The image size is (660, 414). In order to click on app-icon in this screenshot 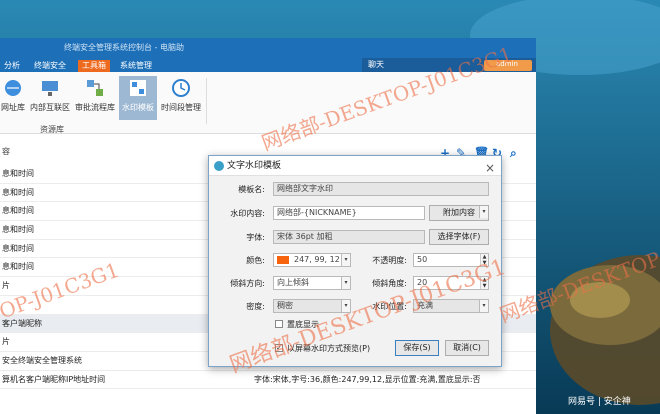, I will do `click(219, 166)`.